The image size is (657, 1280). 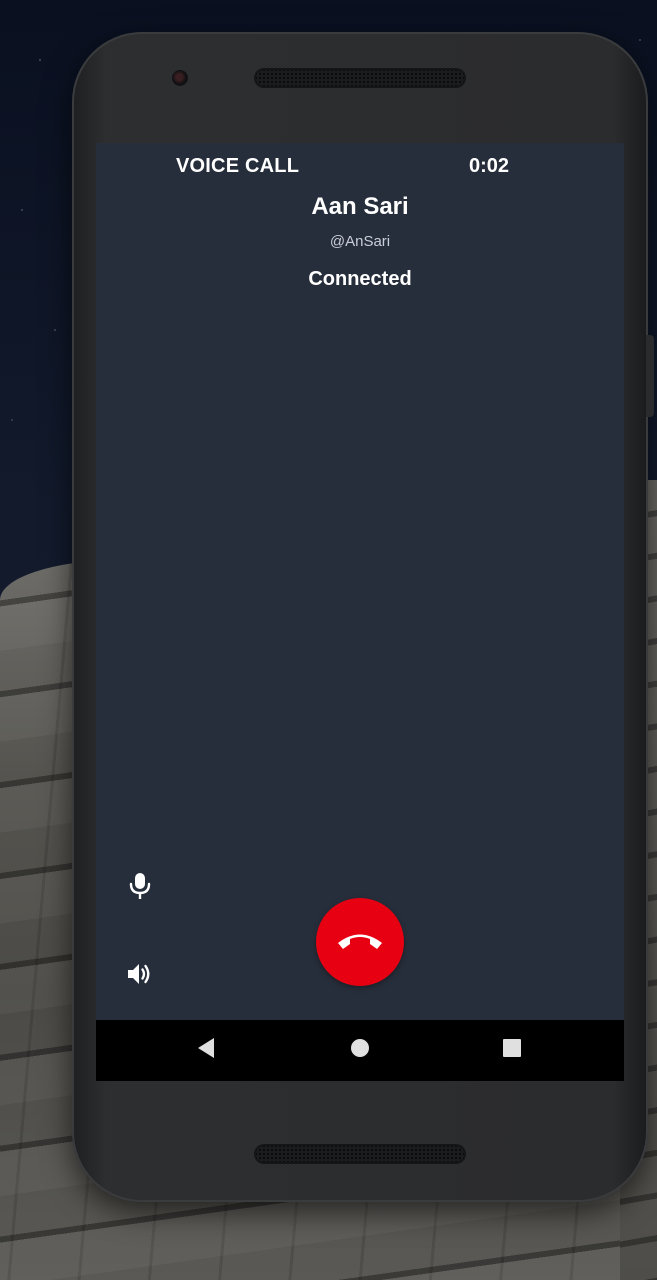 What do you see at coordinates (180, 78) in the screenshot?
I see `front-camera` at bounding box center [180, 78].